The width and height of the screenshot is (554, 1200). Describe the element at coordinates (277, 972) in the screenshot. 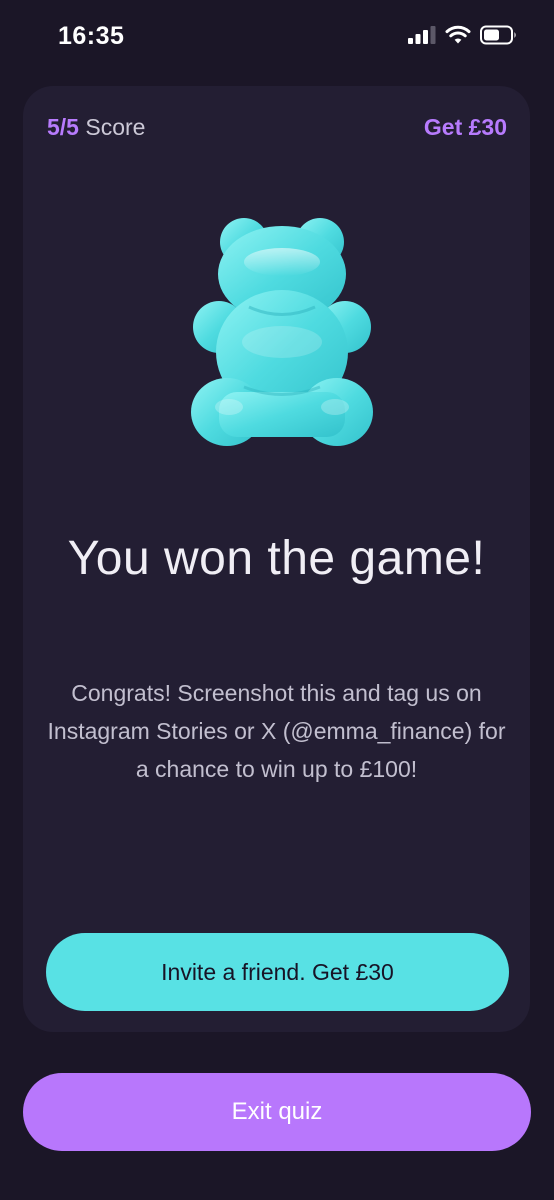

I see `invite-friend-button: Invite a friend. Get £30` at that location.